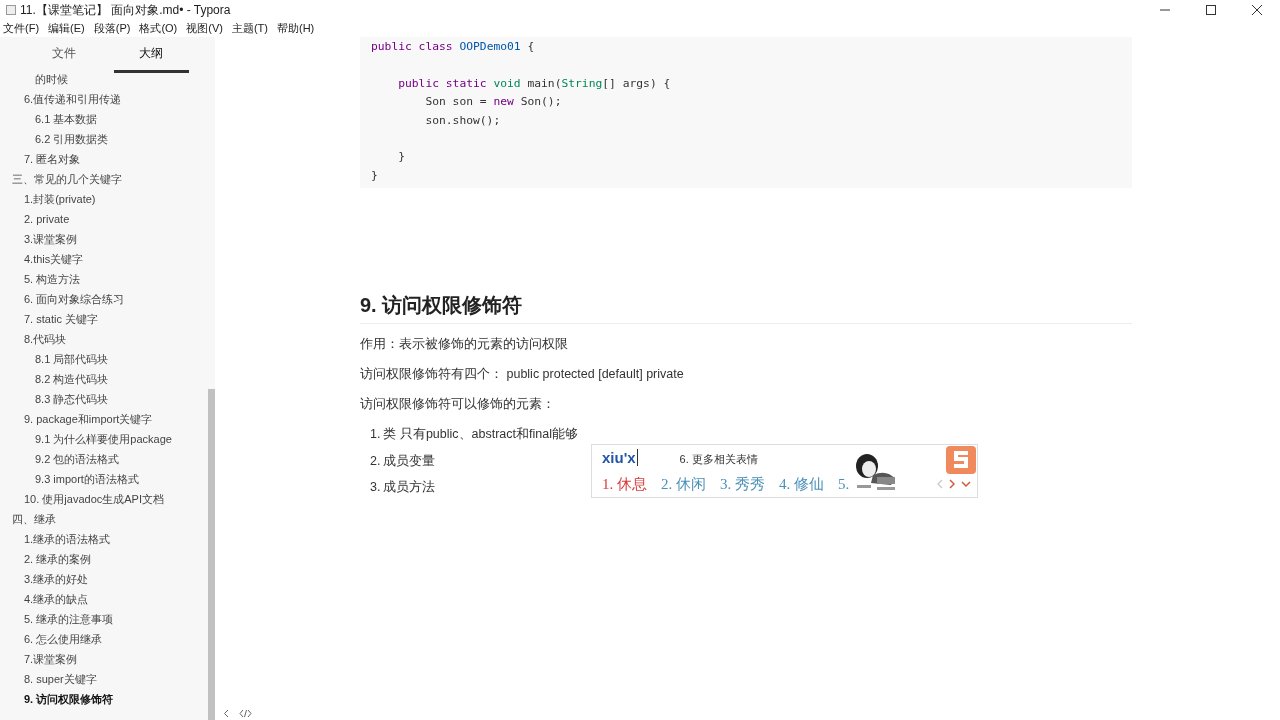  What do you see at coordinates (742, 484) in the screenshot?
I see `ime-candidate: 3. 秀秀` at bounding box center [742, 484].